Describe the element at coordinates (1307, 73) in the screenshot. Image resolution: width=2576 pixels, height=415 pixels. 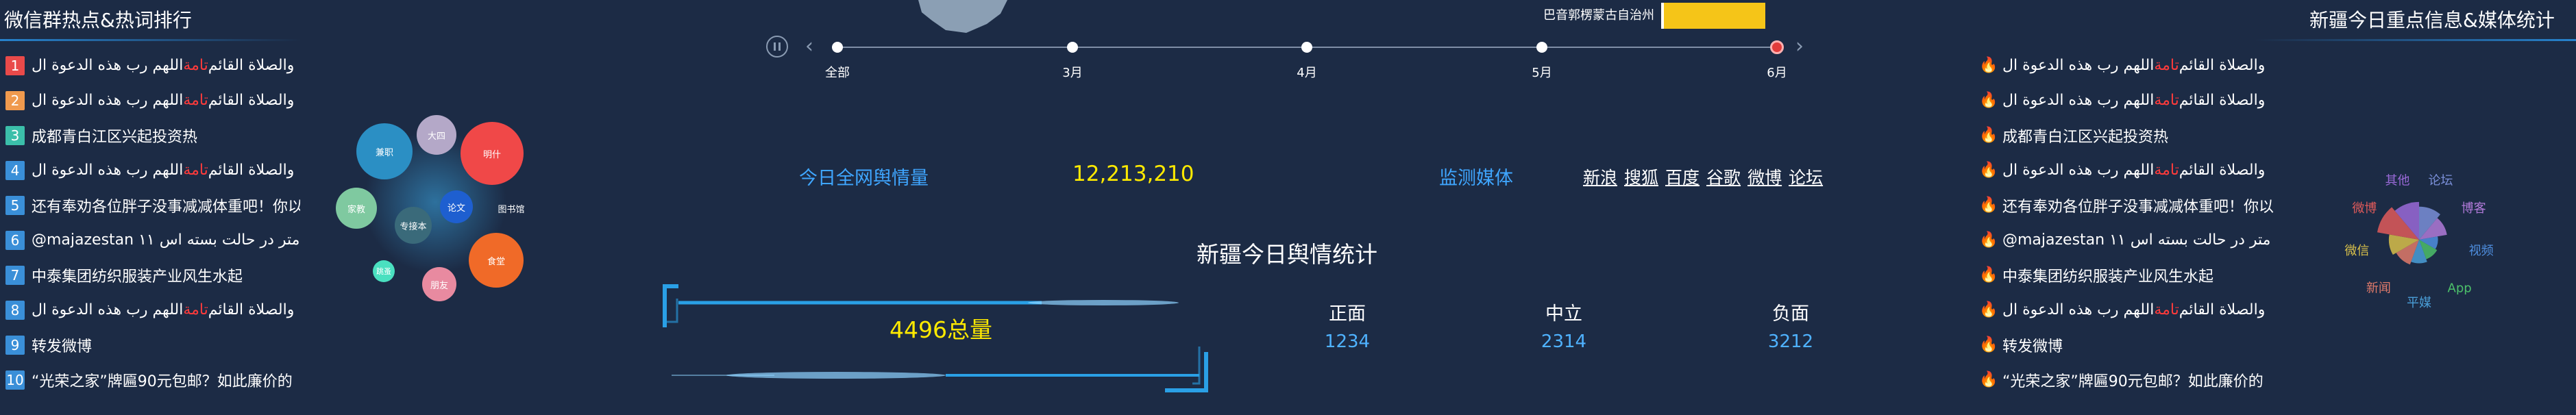
I see `timeline-label: 4月` at that location.